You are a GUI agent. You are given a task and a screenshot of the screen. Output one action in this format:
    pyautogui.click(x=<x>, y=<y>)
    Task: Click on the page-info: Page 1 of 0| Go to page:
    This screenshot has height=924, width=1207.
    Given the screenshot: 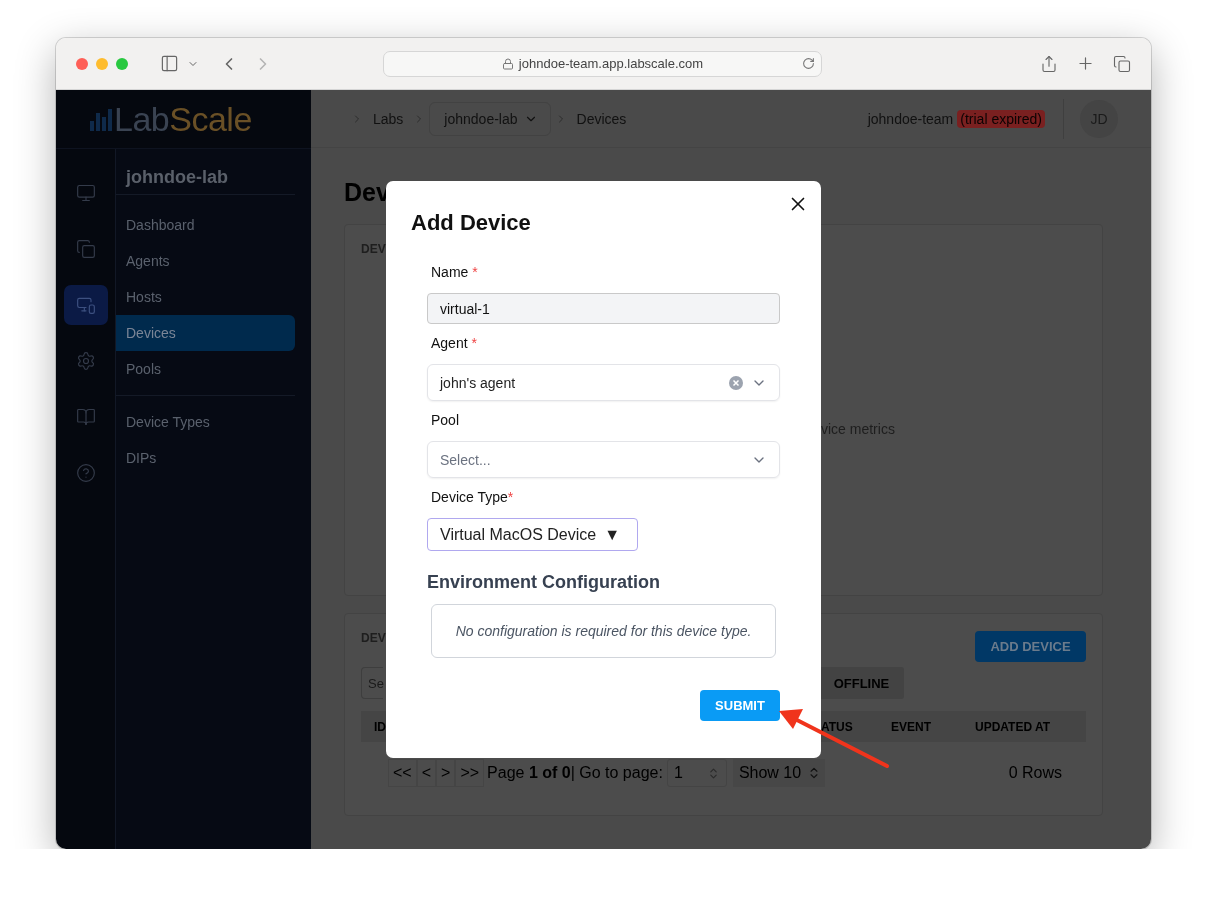 What is the action you would take?
    pyautogui.click(x=575, y=773)
    